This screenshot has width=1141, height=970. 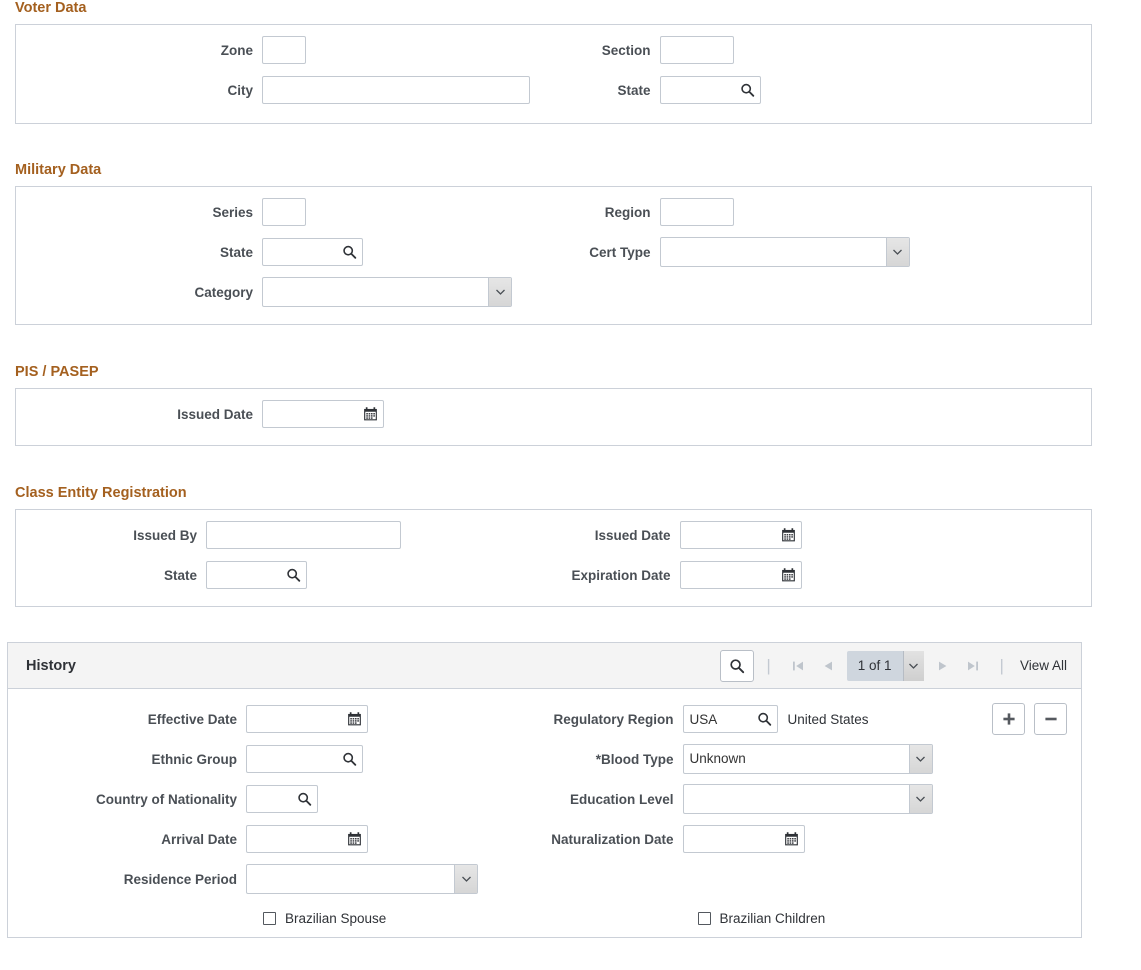 I want to click on add-row-button, so click(x=1008, y=719).